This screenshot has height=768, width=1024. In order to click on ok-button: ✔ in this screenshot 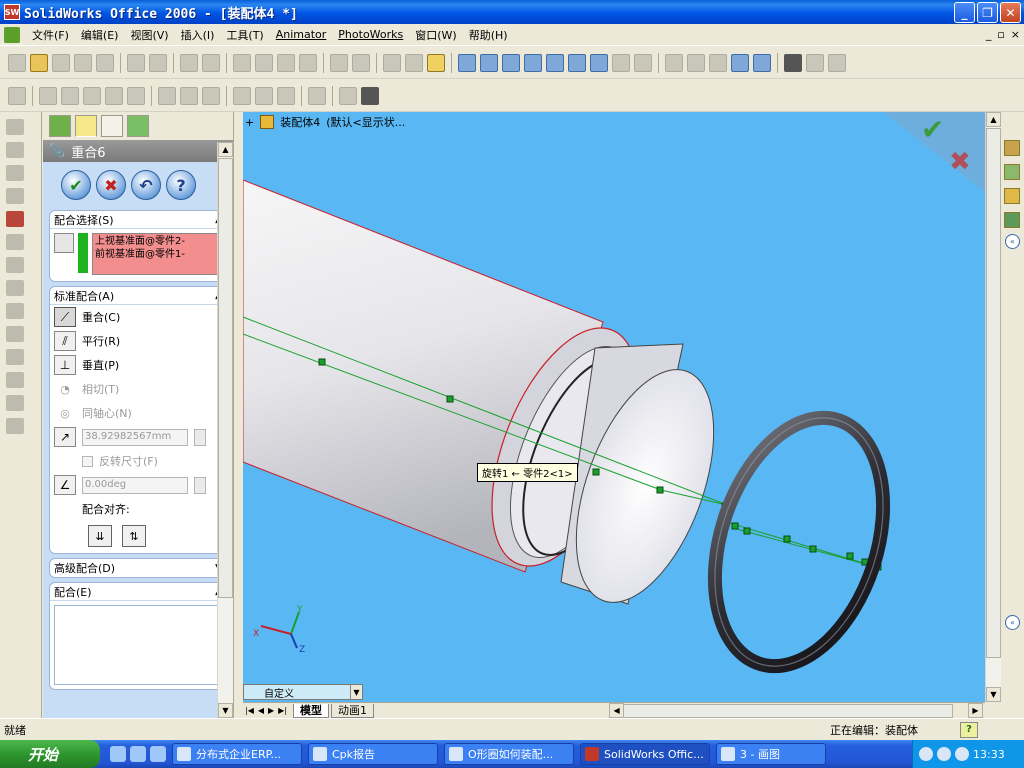, I will do `click(76, 185)`.